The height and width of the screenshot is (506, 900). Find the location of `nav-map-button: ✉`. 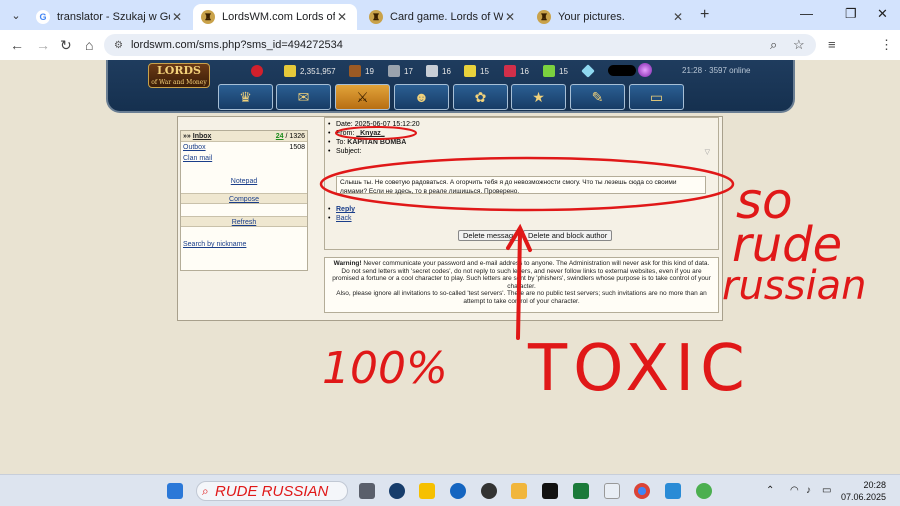

nav-map-button: ✉ is located at coordinates (303, 97).